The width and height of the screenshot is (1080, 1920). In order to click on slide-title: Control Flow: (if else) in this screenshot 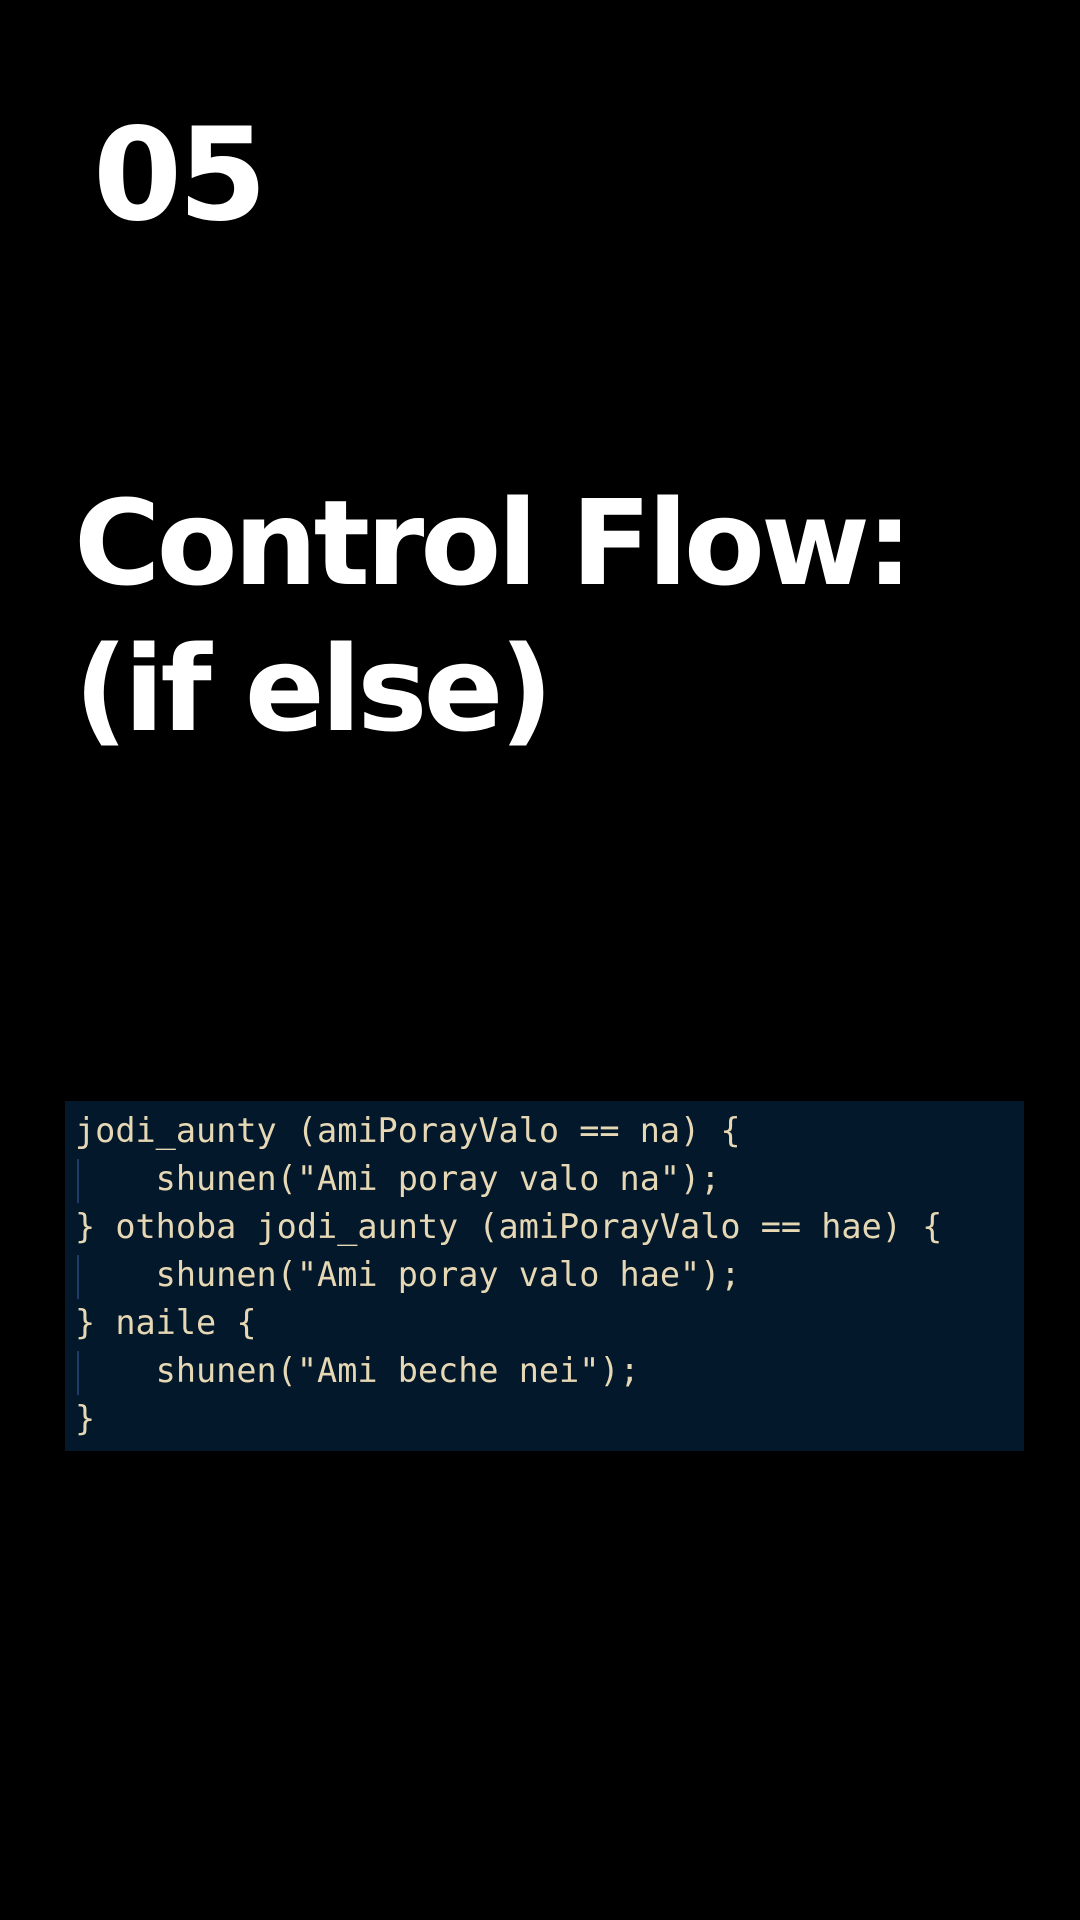, I will do `click(493, 616)`.